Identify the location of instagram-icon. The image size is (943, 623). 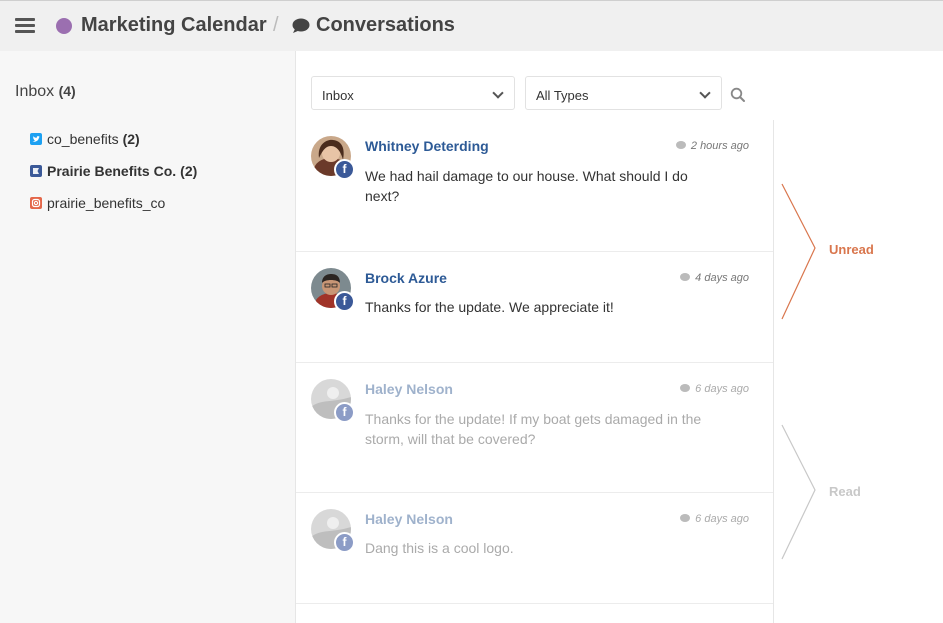
(36, 203).